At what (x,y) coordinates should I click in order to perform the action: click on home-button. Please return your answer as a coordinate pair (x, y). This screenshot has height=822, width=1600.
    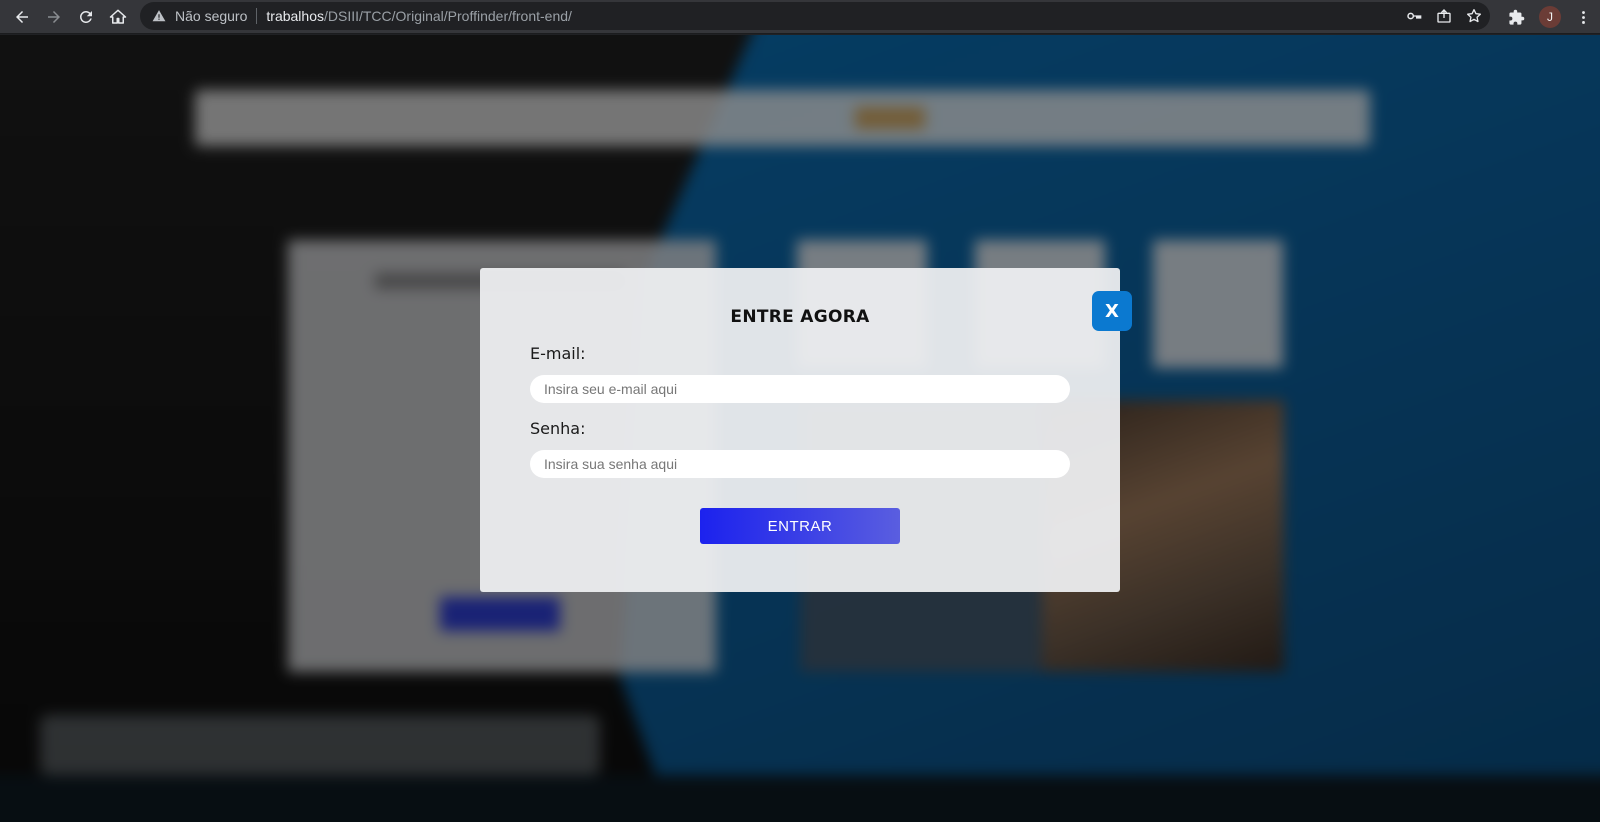
    Looking at the image, I should click on (118, 17).